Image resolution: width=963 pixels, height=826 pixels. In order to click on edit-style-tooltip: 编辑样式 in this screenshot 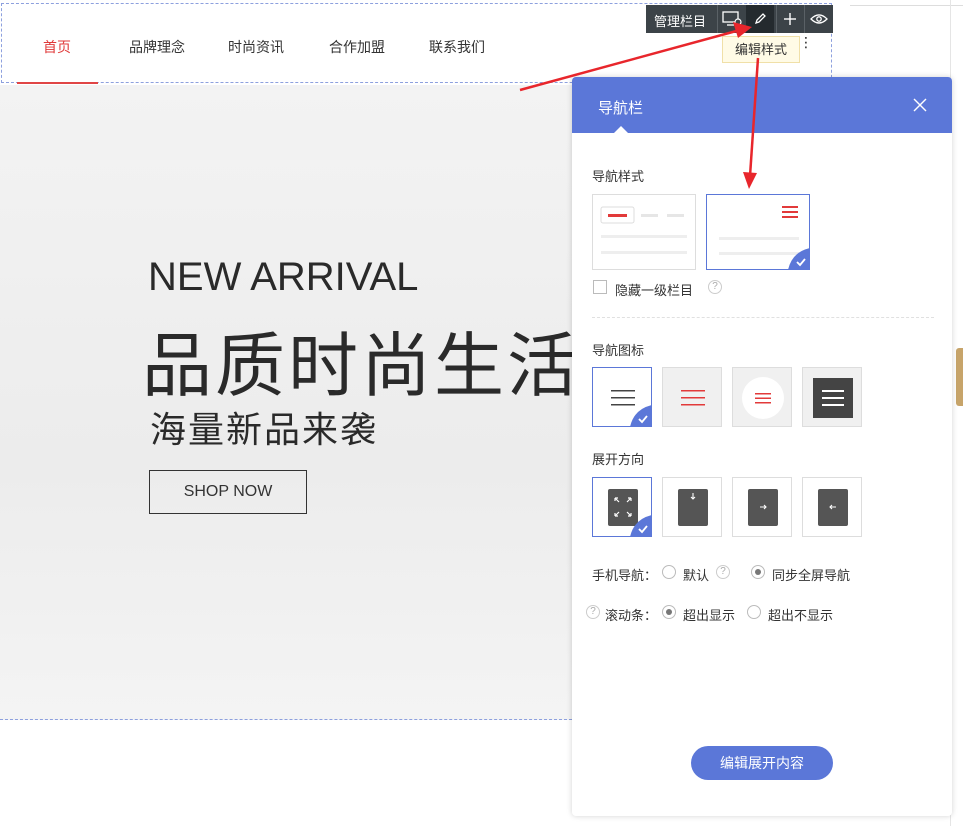, I will do `click(761, 49)`.